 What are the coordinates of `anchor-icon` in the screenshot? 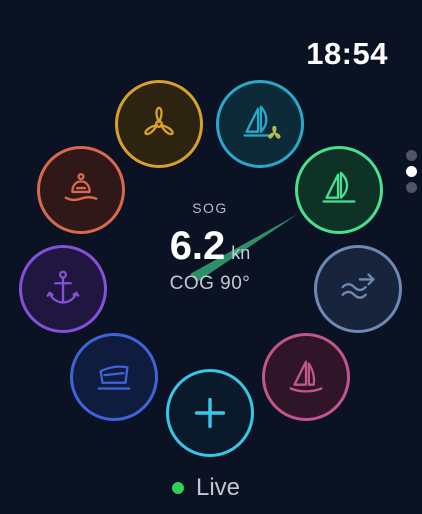 It's located at (63, 287).